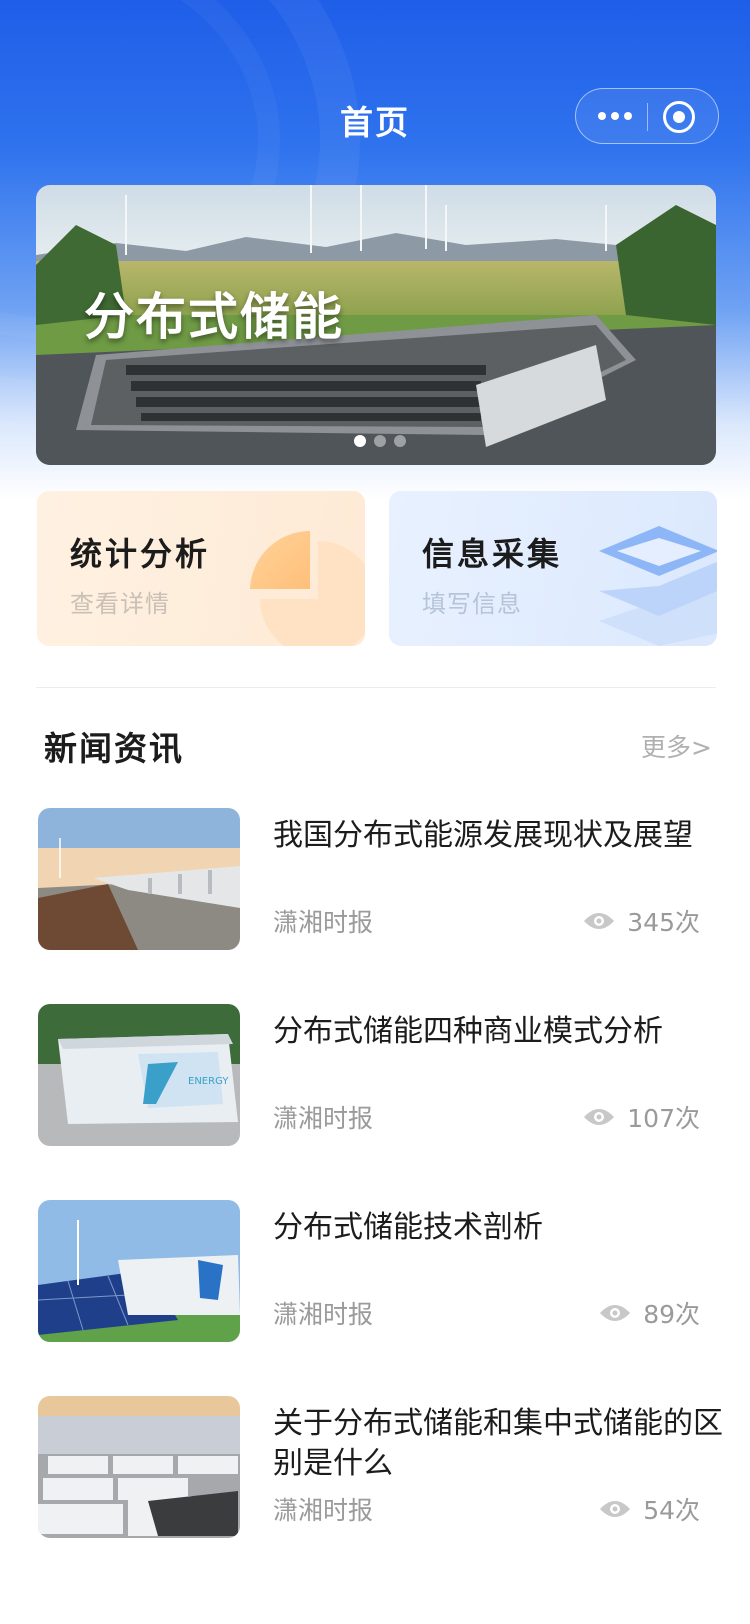  Describe the element at coordinates (360, 441) in the screenshot. I see `carousel-dot-active` at that location.